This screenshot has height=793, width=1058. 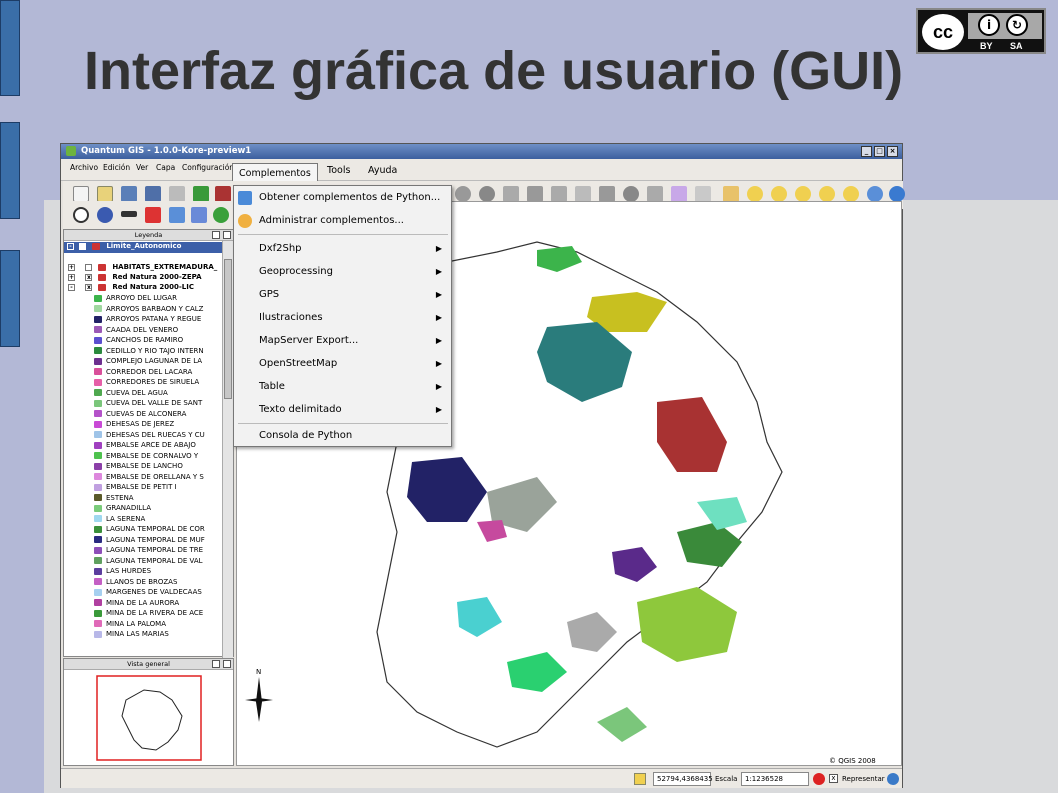 I want to click on measure-icon, so click(x=511, y=194).